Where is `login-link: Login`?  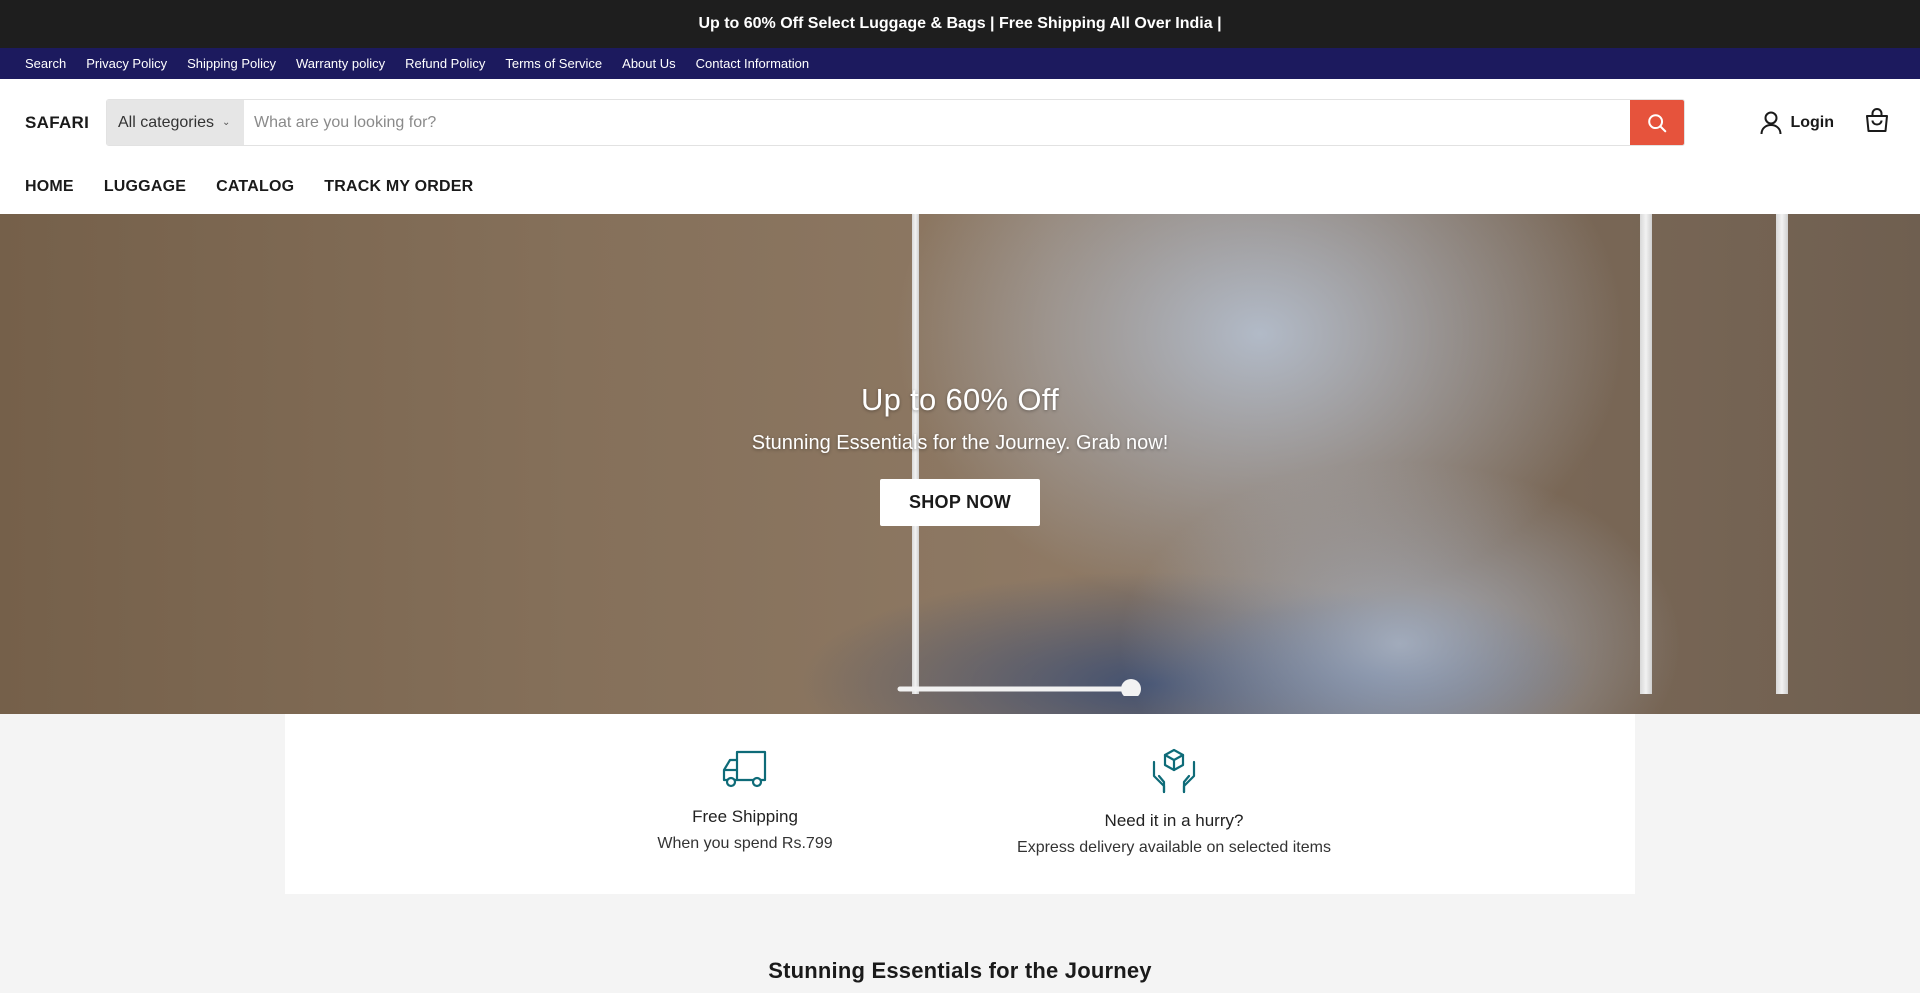
login-link: Login is located at coordinates (1797, 123).